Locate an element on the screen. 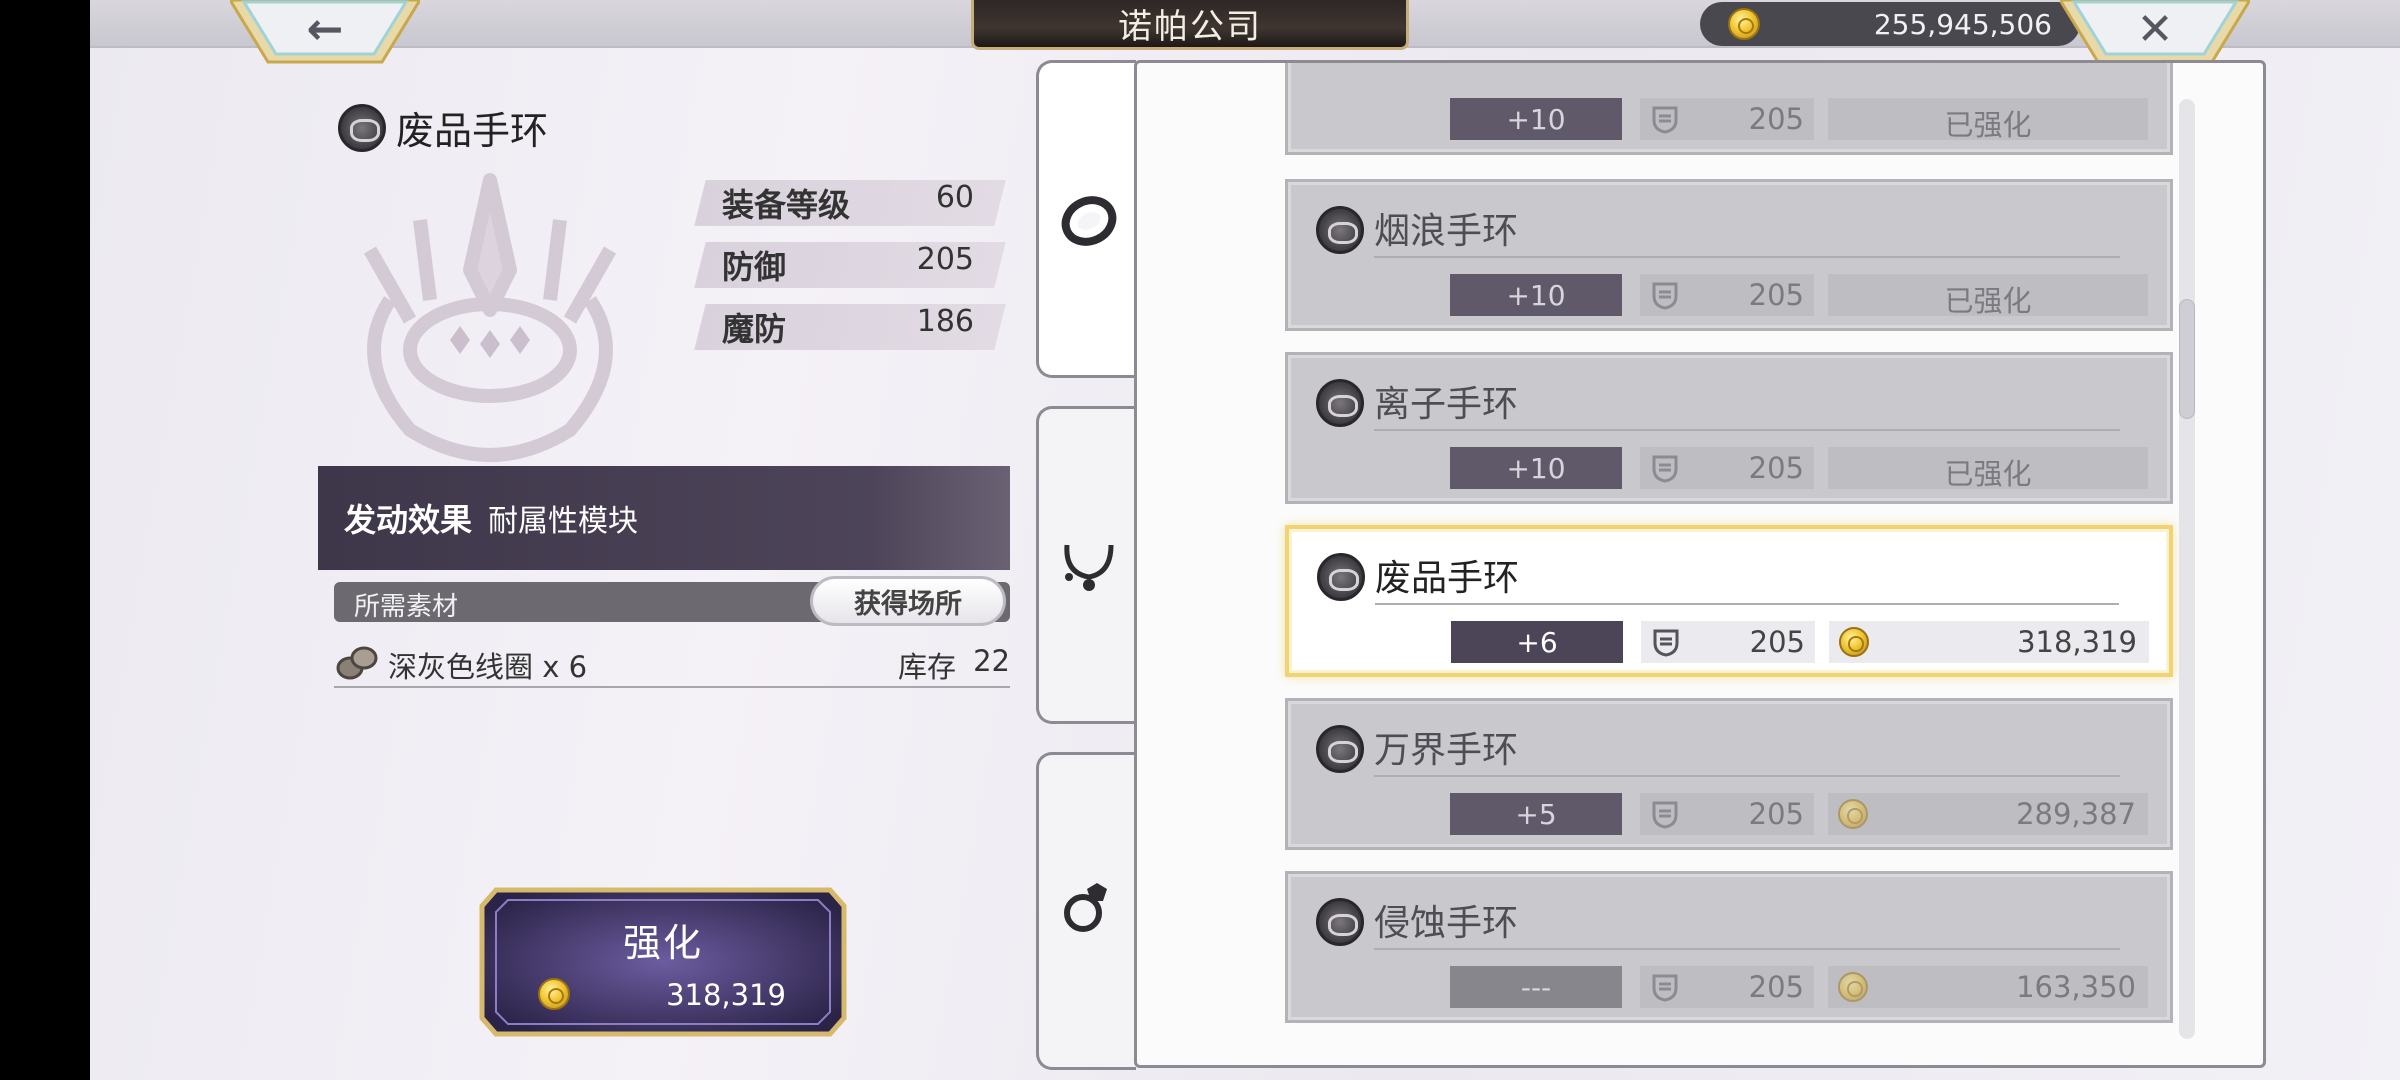  stat-equip-level: 装备等级 60 is located at coordinates (850, 203).